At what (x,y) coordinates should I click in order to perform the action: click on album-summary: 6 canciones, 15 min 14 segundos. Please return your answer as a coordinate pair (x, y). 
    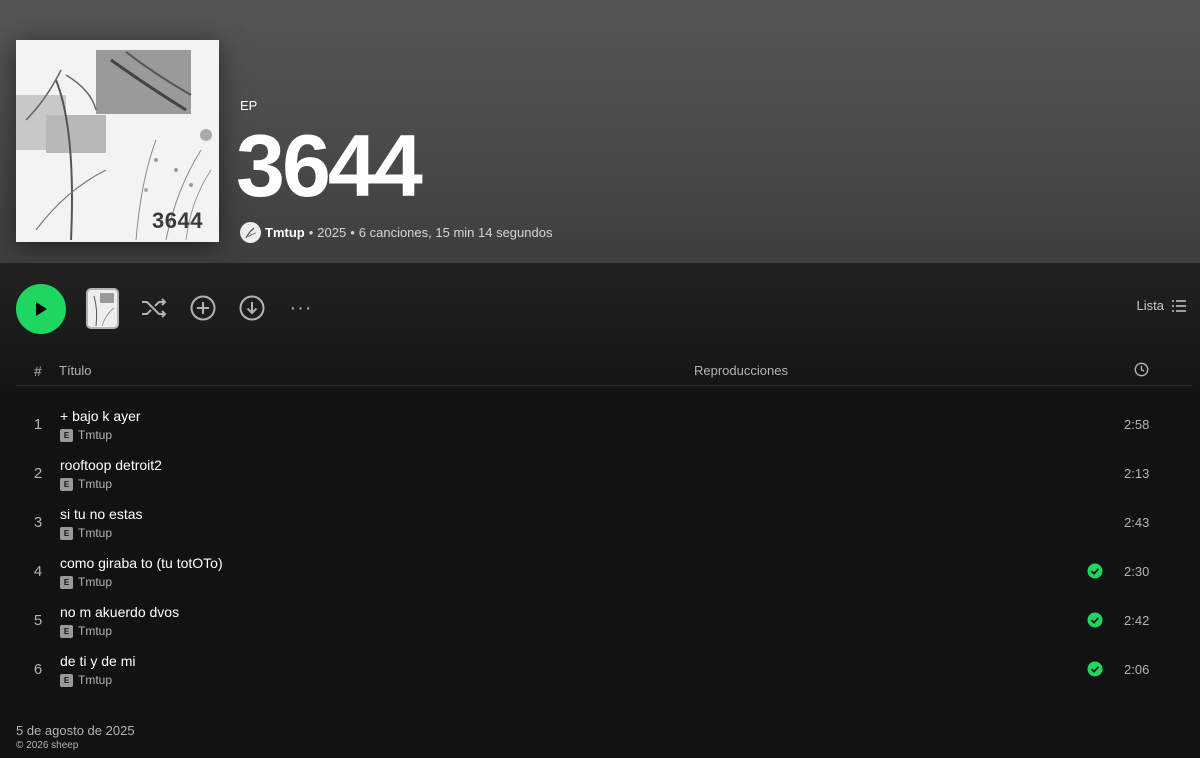
    Looking at the image, I should click on (455, 232).